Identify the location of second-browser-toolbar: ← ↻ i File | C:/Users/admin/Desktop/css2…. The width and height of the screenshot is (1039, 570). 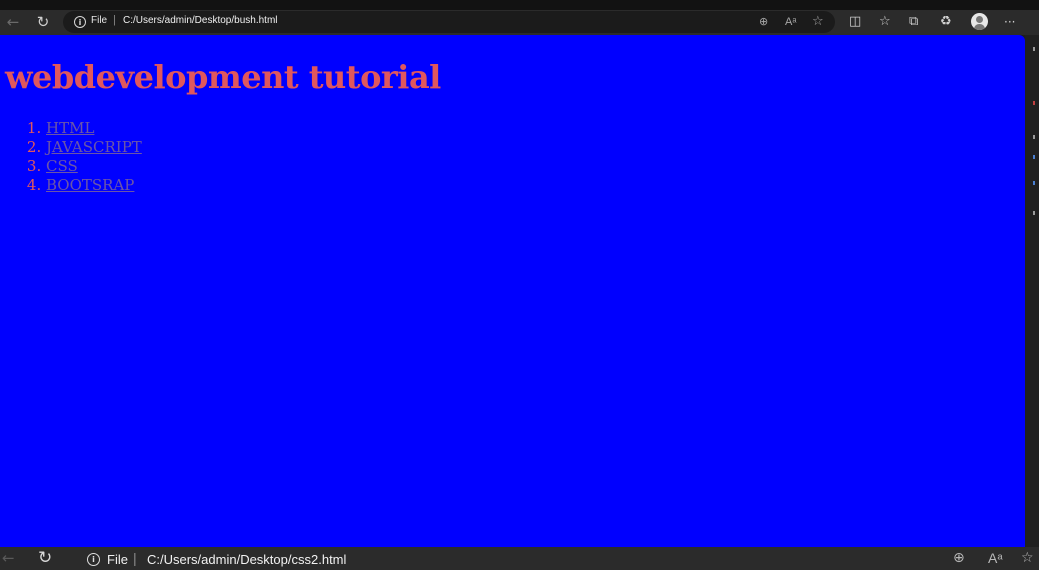
(519, 558).